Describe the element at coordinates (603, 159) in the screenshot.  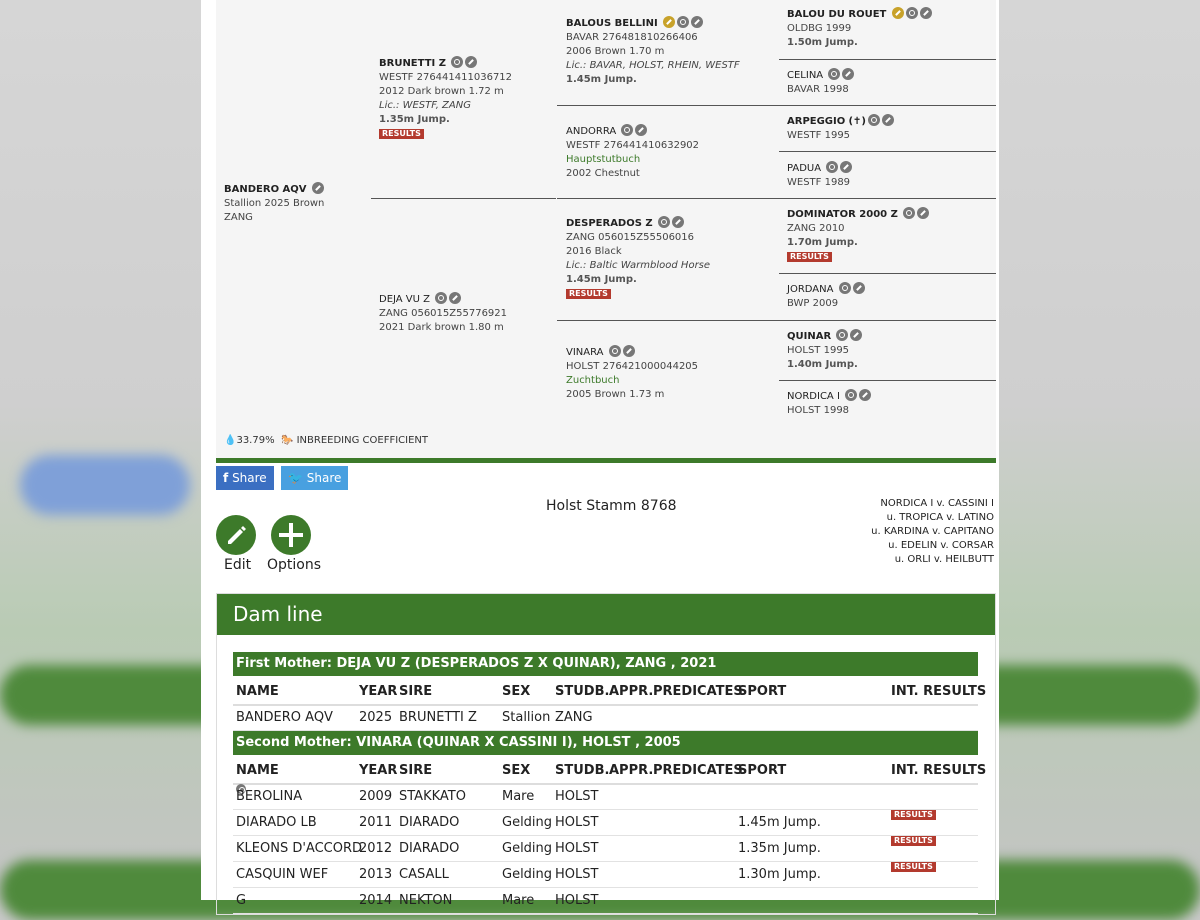
I see `horse-studbook-section: Hauptstutbuch` at that location.